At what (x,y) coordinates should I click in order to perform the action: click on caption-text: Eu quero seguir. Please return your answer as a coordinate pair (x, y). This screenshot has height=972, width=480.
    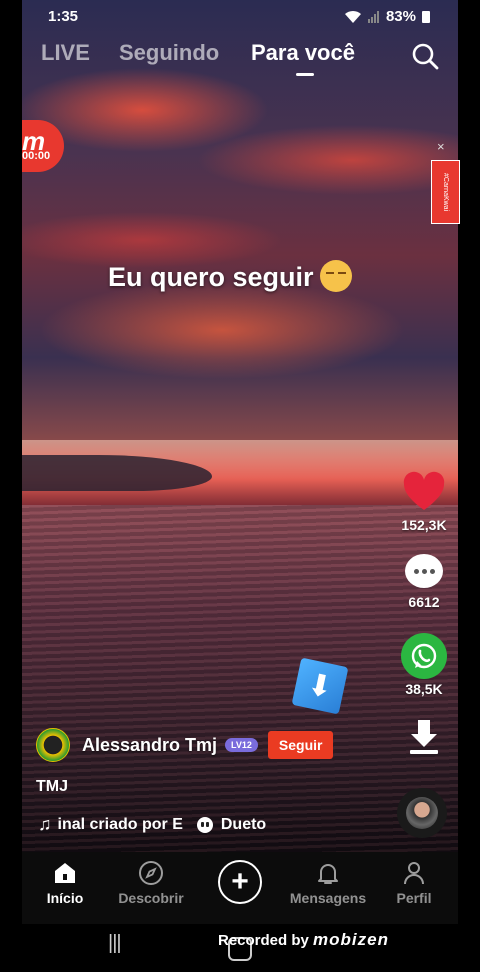
    Looking at the image, I should click on (211, 277).